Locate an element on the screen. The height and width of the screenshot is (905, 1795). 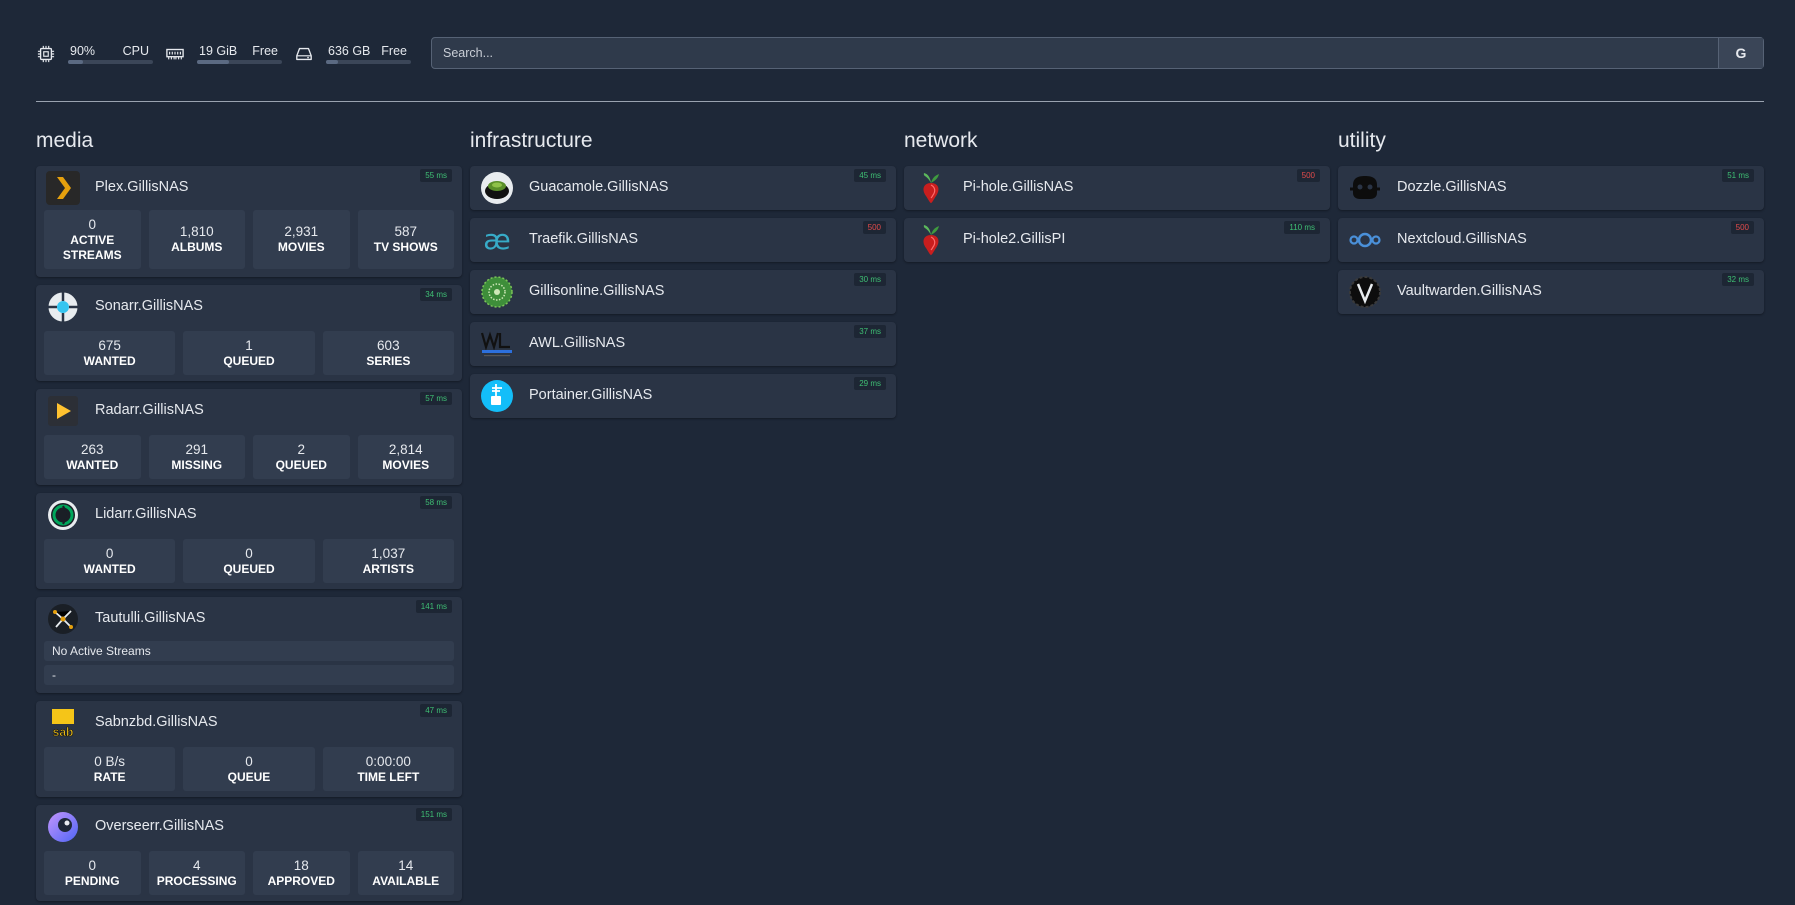
service-name: Guacamole.GillisNAS is located at coordinates (599, 187).